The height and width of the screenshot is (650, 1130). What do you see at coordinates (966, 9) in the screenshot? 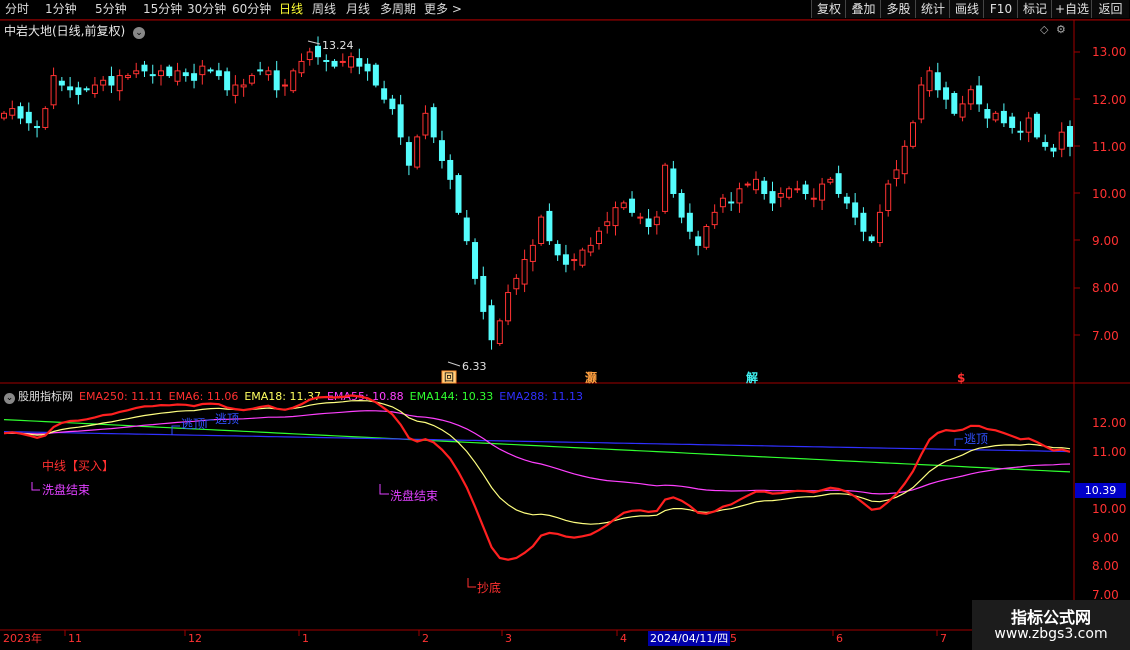
I see `draw-line-button: 画线` at bounding box center [966, 9].